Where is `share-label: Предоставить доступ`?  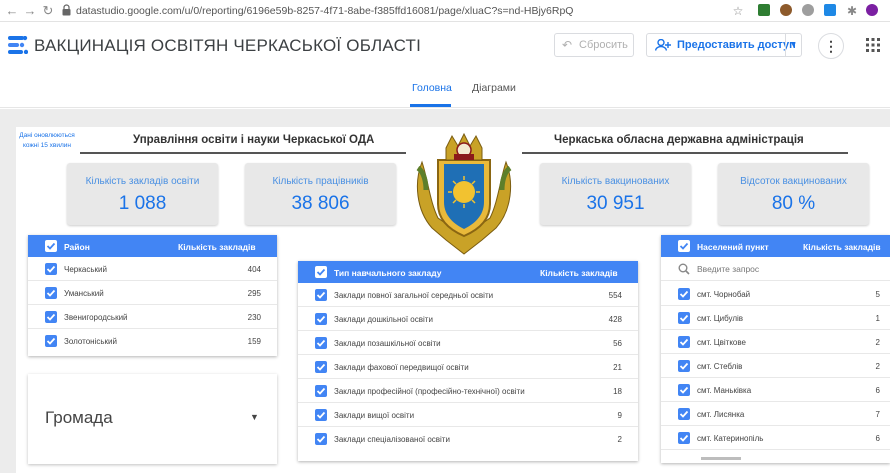
share-label: Предоставить доступ is located at coordinates (736, 45).